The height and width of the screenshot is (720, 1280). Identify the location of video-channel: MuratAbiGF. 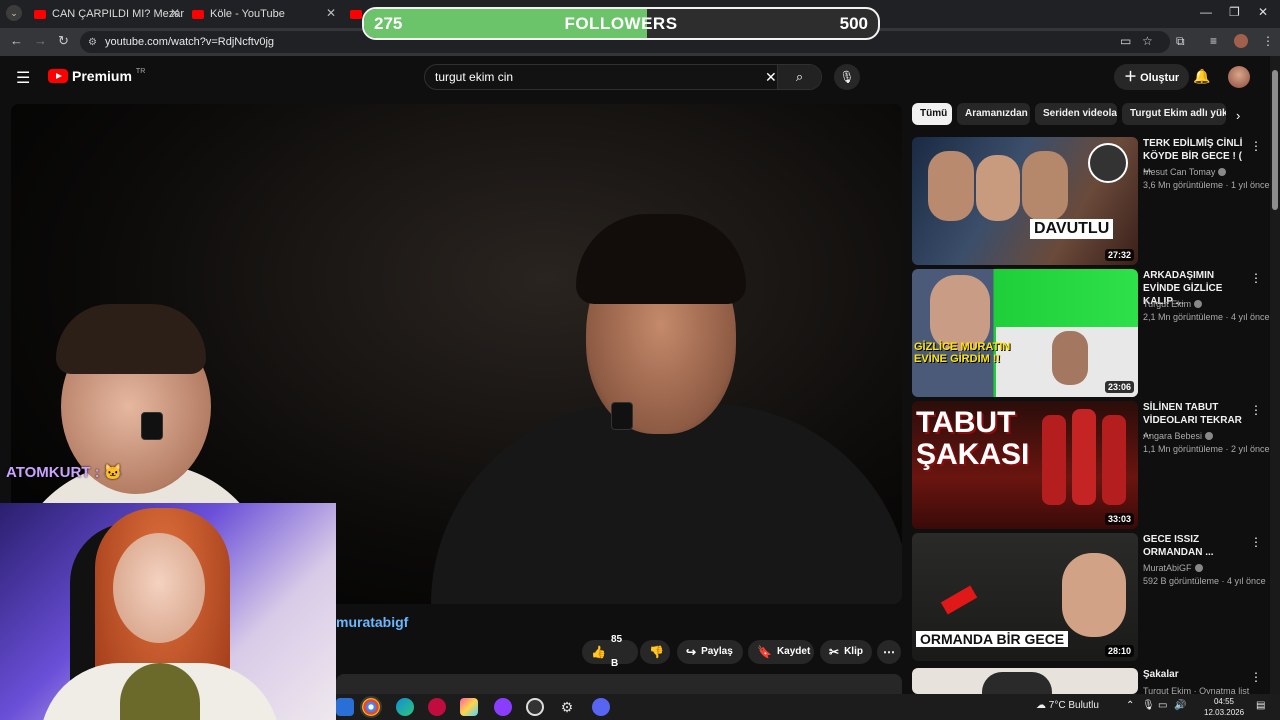
(1173, 568).